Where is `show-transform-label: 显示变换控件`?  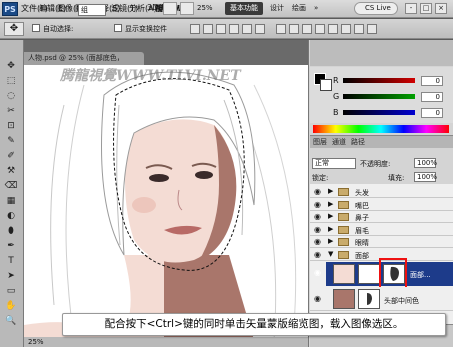 show-transform-label: 显示变换控件 is located at coordinates (146, 29).